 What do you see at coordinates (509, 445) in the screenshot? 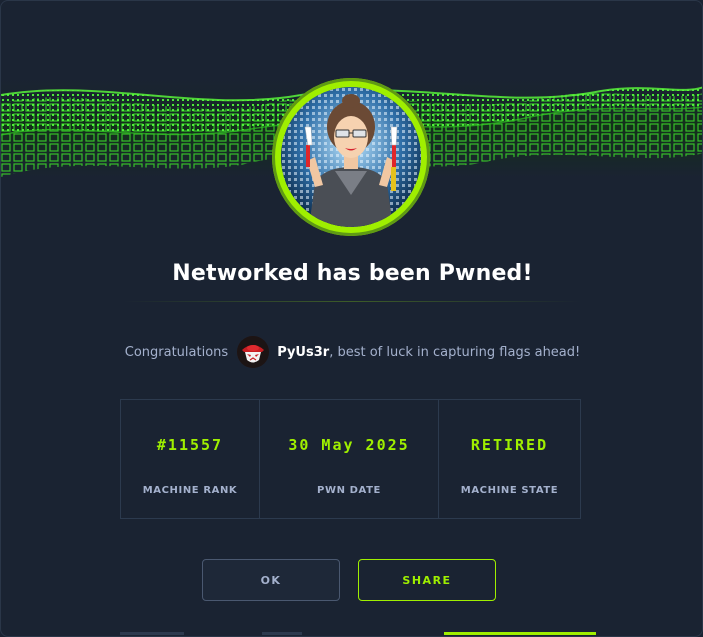
I see `machine-state-value: RETIRED` at bounding box center [509, 445].